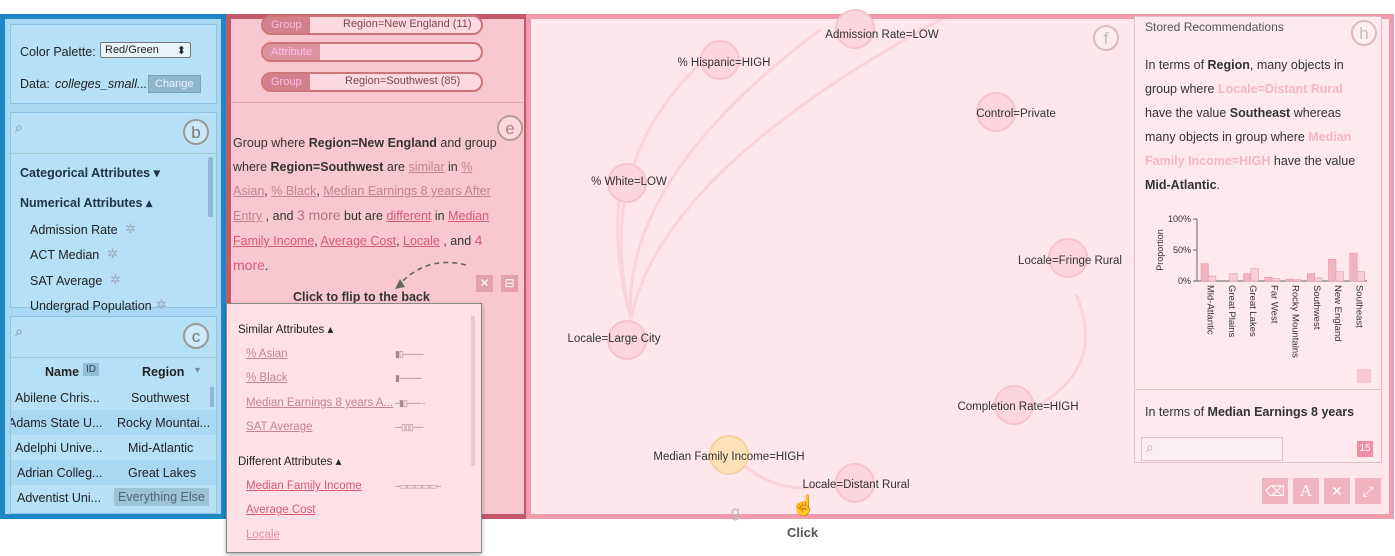  I want to click on panel-badge-h: h, so click(1364, 33).